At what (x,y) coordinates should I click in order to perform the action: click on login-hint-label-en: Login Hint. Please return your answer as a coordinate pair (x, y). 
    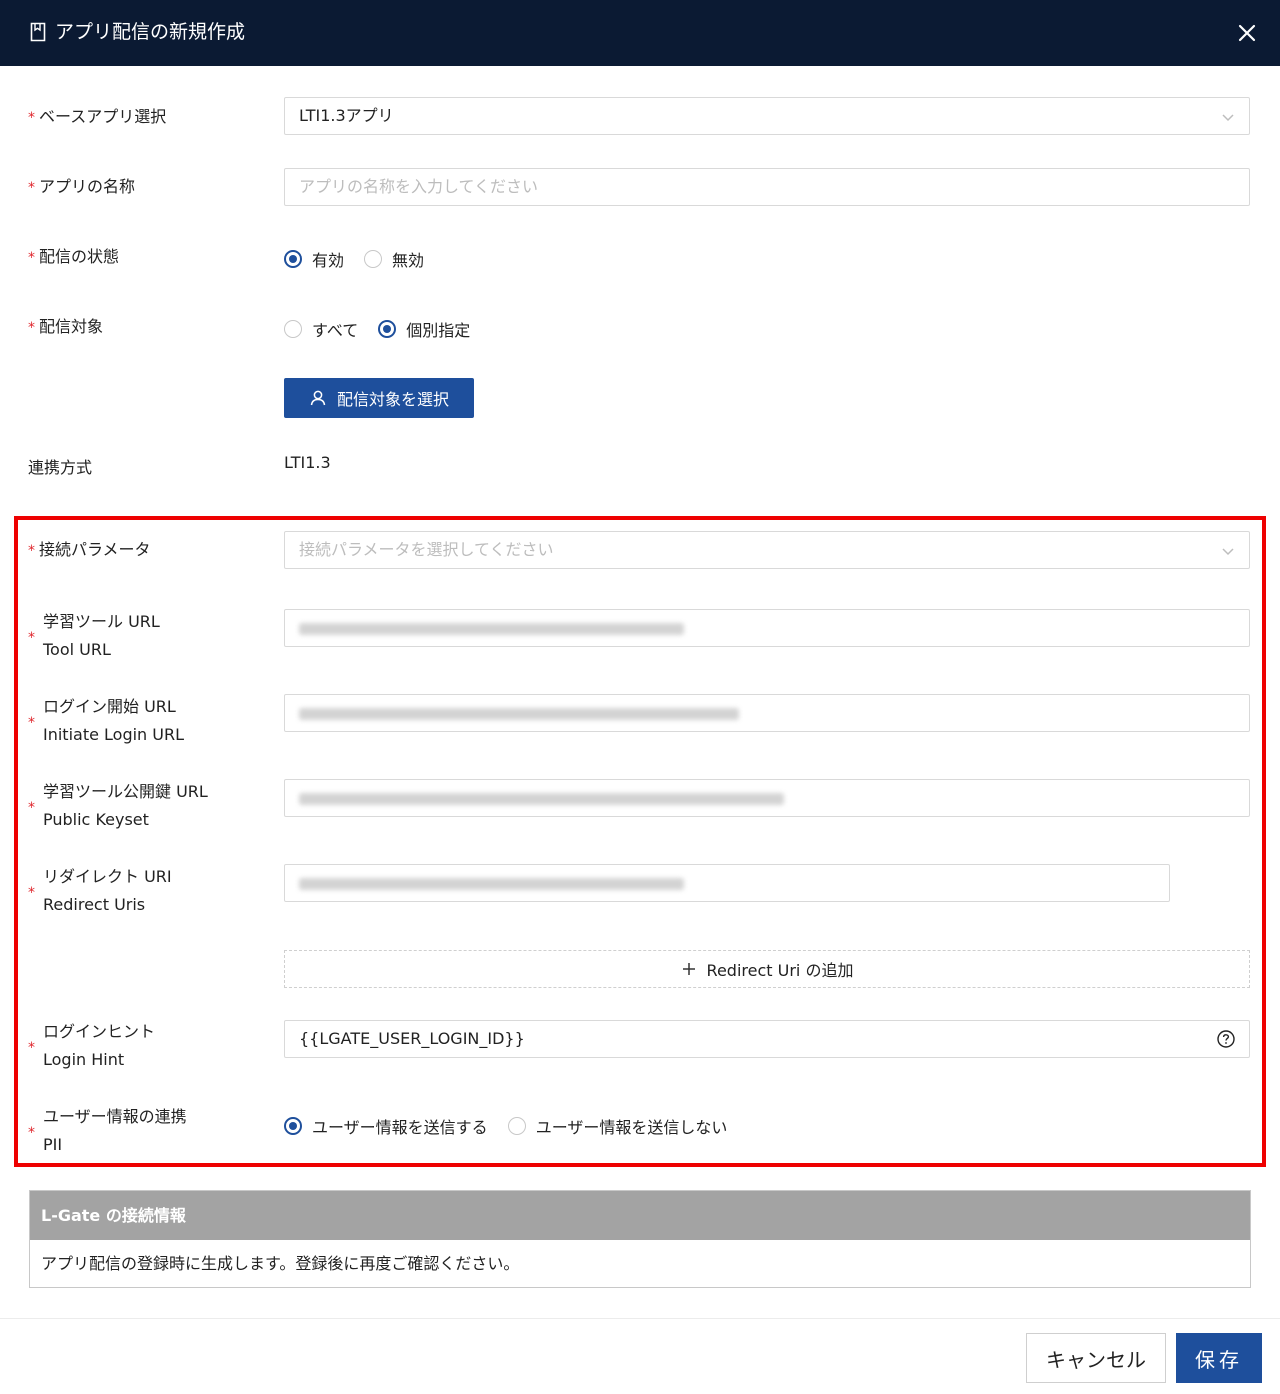
    Looking at the image, I should click on (84, 1059).